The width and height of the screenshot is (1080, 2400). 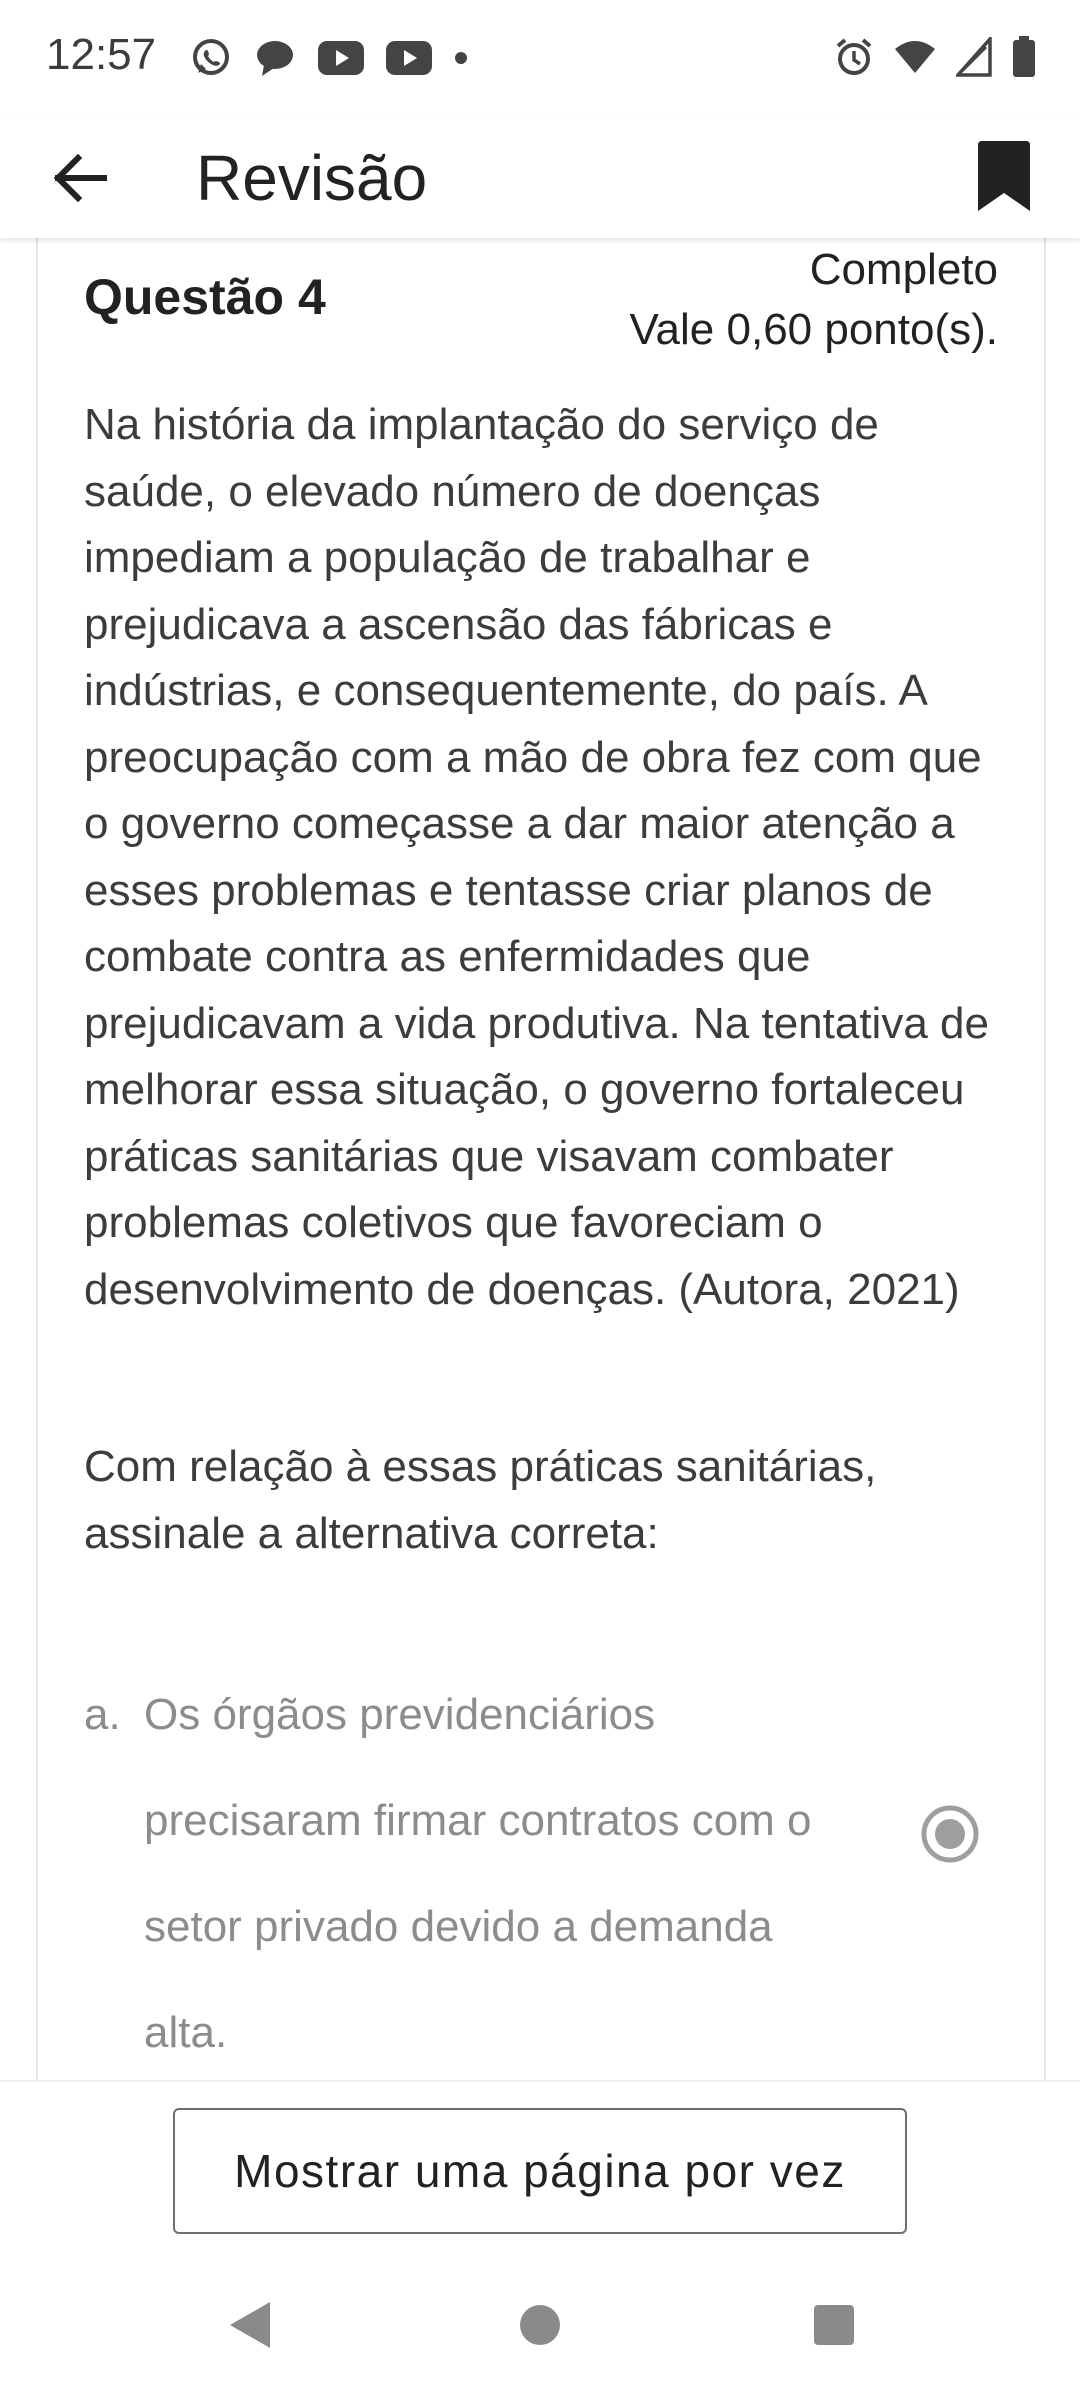 I want to click on nav-home-button, so click(x=540, y=2325).